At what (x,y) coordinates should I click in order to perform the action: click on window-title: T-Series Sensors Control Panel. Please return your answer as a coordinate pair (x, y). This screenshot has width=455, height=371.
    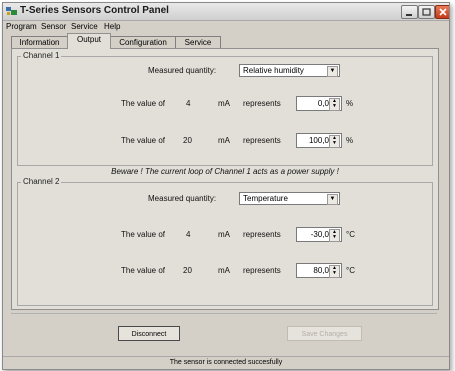
    Looking at the image, I should click on (94, 10).